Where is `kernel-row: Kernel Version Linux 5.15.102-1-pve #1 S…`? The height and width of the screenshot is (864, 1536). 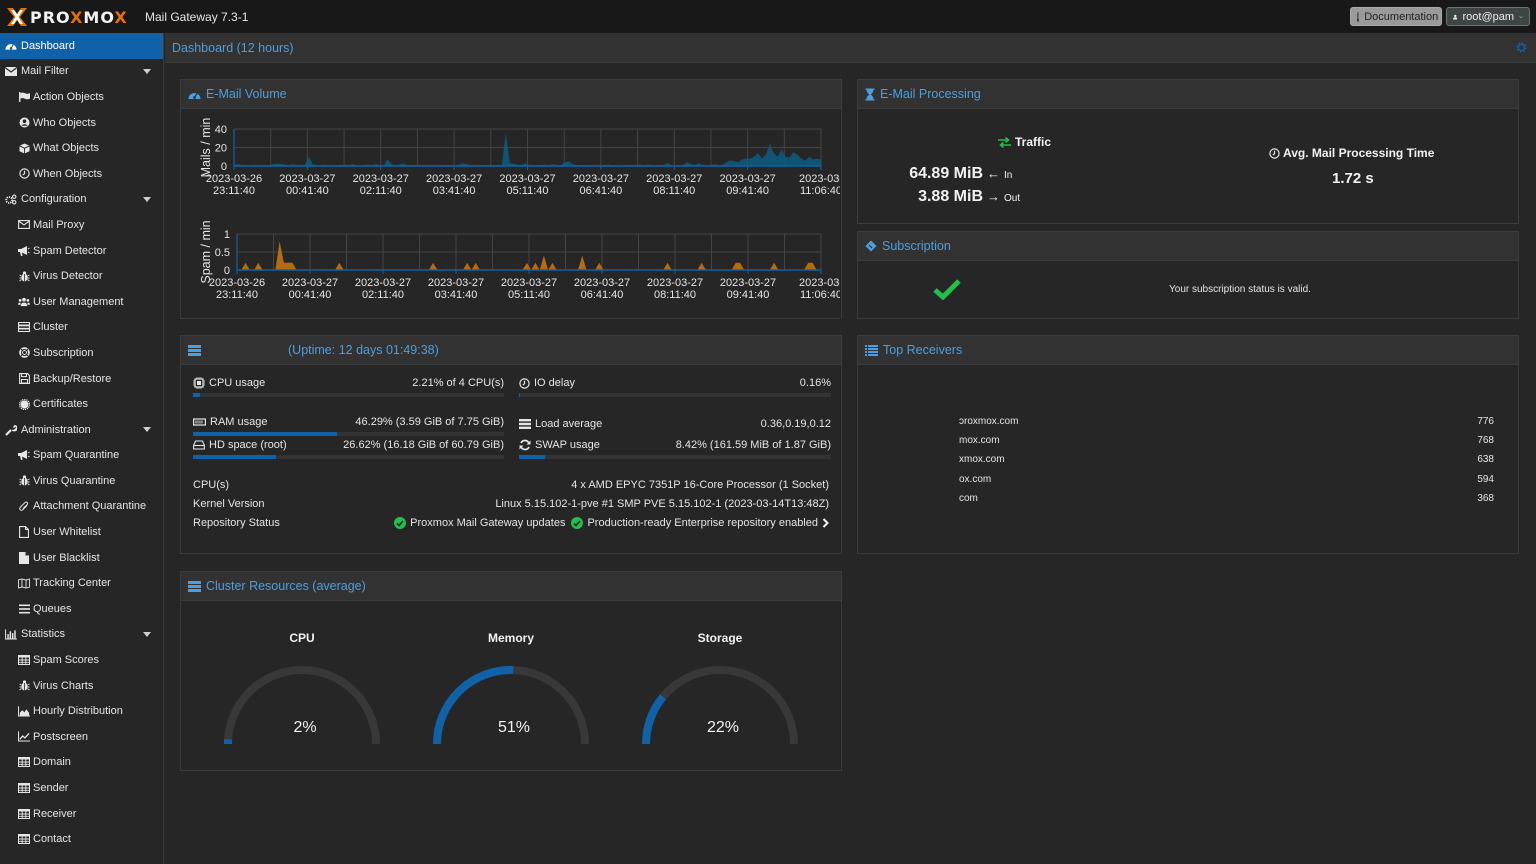
kernel-row: Kernel Version Linux 5.15.102-1-pve #1 S… is located at coordinates (511, 505).